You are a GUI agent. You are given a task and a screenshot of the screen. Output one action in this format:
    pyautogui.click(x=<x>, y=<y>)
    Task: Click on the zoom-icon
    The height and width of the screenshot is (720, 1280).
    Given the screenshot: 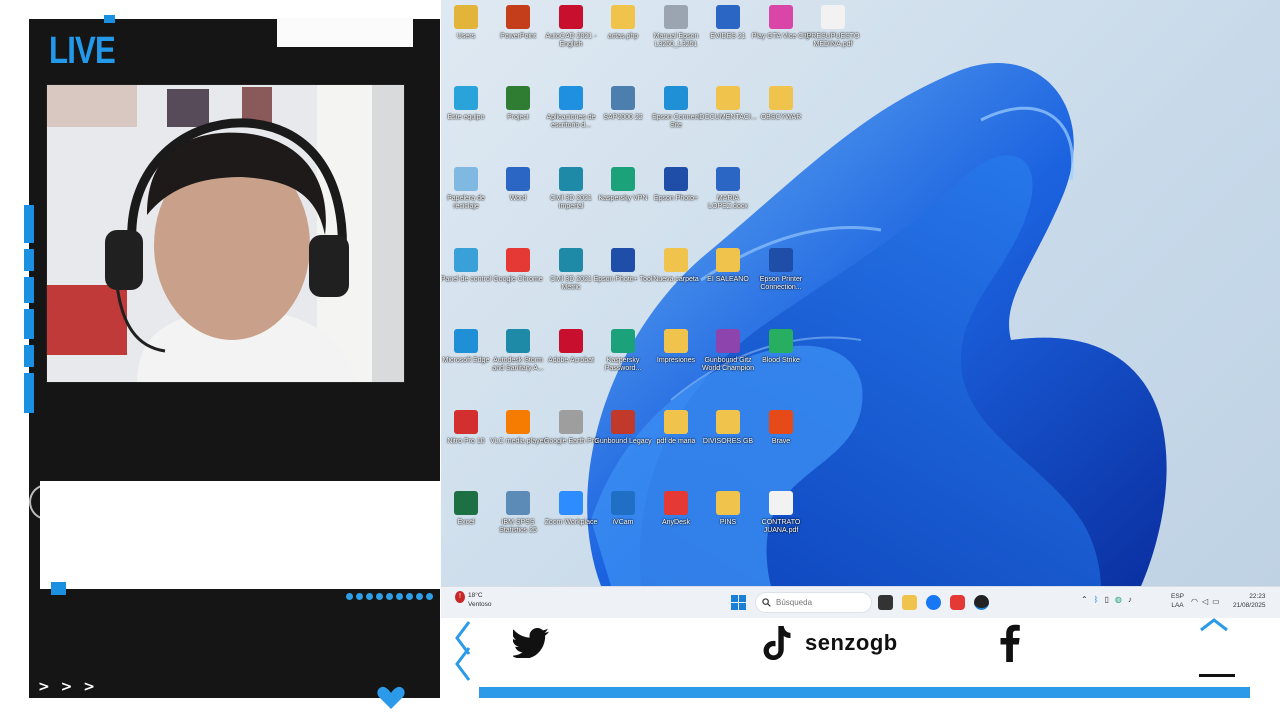 What is the action you would take?
    pyautogui.click(x=571, y=503)
    